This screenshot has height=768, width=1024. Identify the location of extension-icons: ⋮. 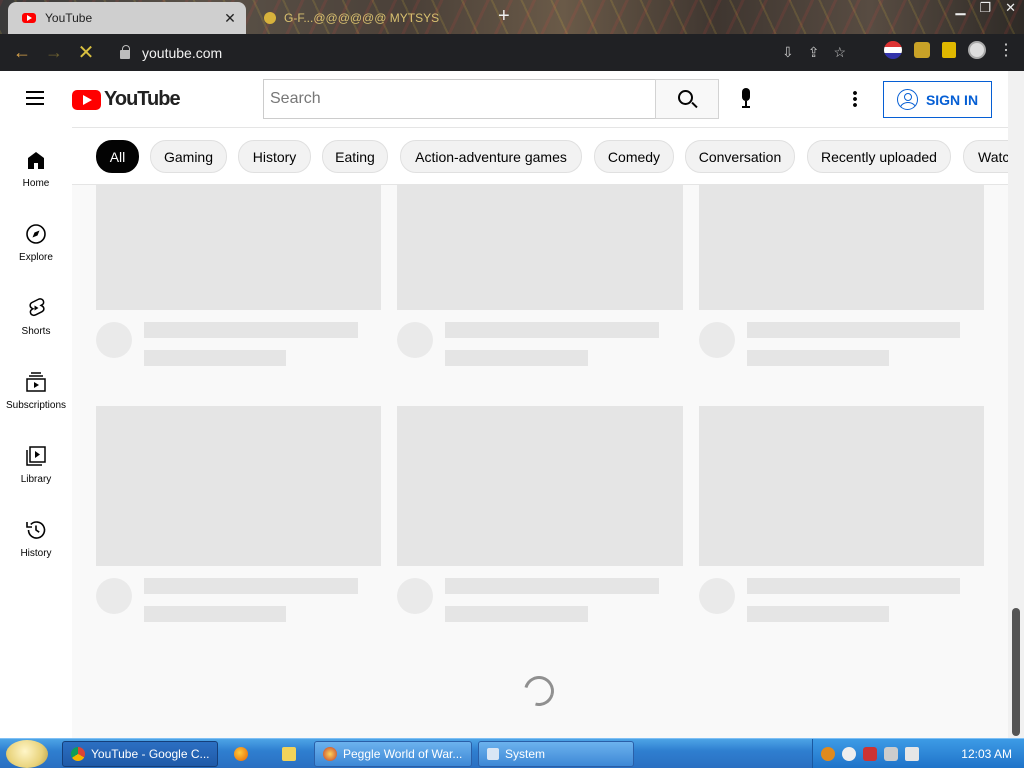
(949, 50).